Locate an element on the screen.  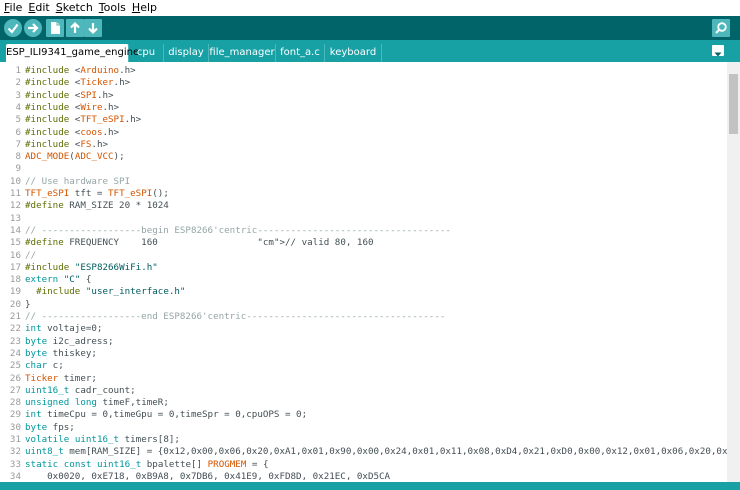
code-line: 25 char c; is located at coordinates (32, 366).